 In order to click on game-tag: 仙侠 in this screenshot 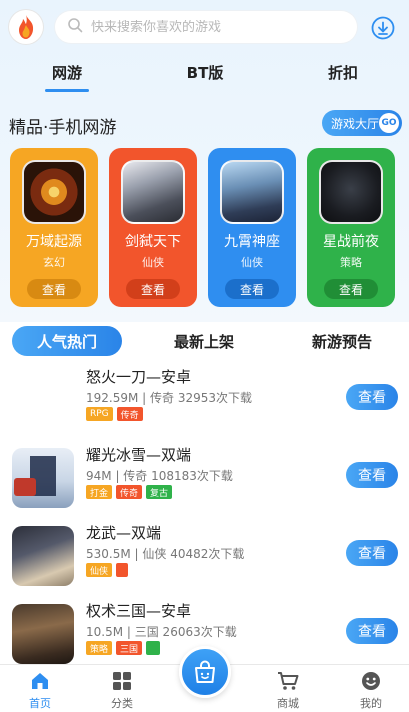, I will do `click(99, 570)`.